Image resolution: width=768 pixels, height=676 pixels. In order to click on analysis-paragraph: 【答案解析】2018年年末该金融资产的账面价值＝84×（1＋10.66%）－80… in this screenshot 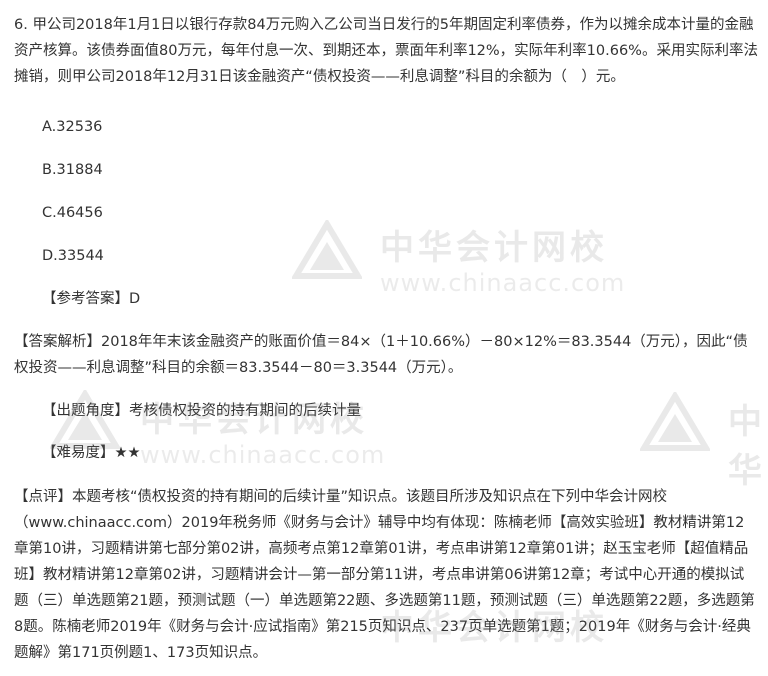, I will do `click(381, 355)`.